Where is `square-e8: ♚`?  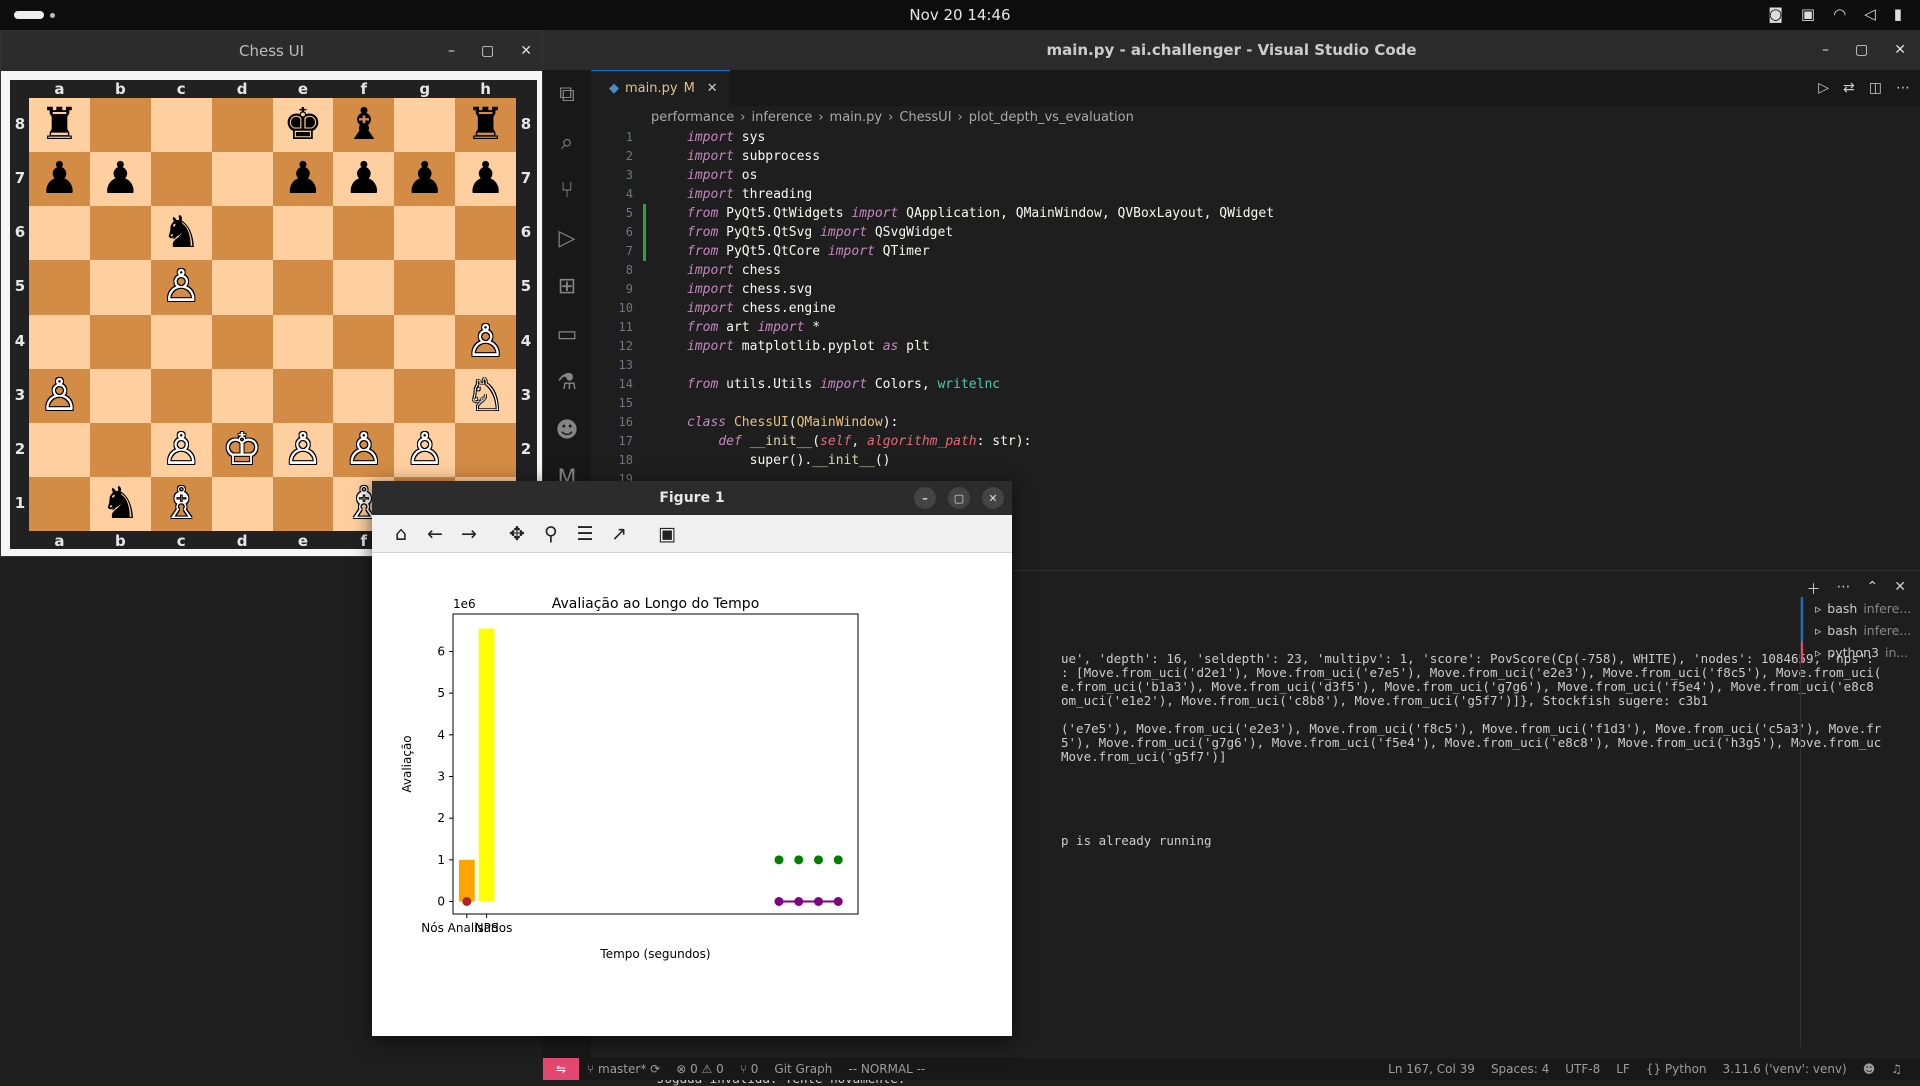
square-e8: ♚ is located at coordinates (303, 125).